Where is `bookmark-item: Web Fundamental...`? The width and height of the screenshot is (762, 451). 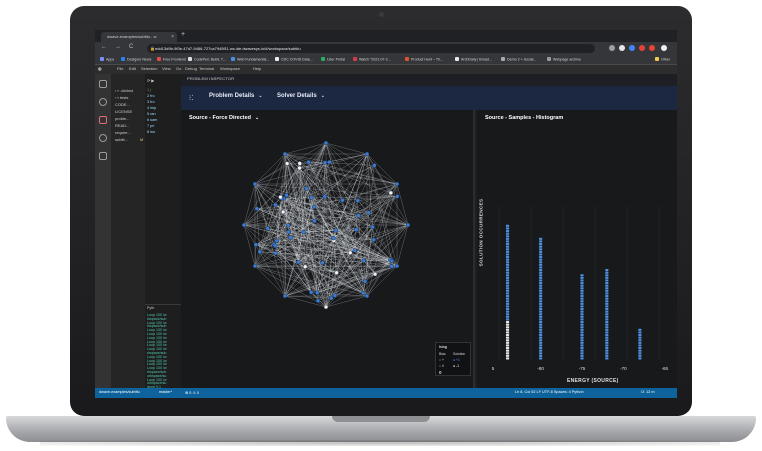
bookmark-item: Web Fundamental... is located at coordinates (250, 59).